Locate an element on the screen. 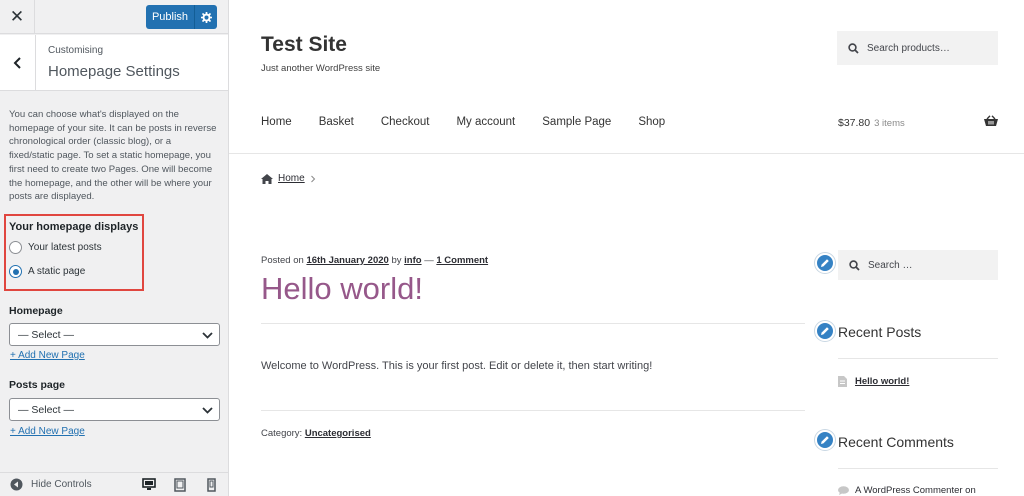  close-customizer-button: ✕ is located at coordinates (17, 17).